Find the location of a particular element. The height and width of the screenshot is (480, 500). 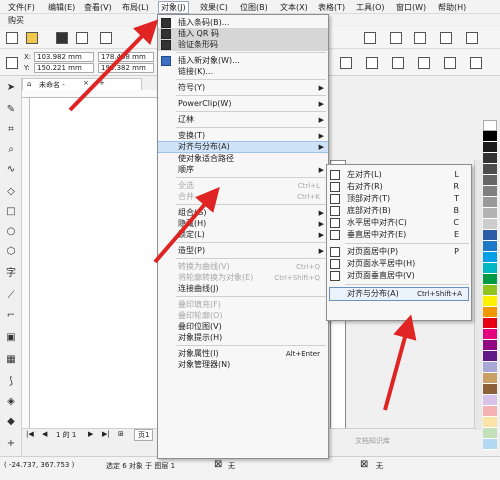

add-tool-icon: + is located at coordinates (11, 444).